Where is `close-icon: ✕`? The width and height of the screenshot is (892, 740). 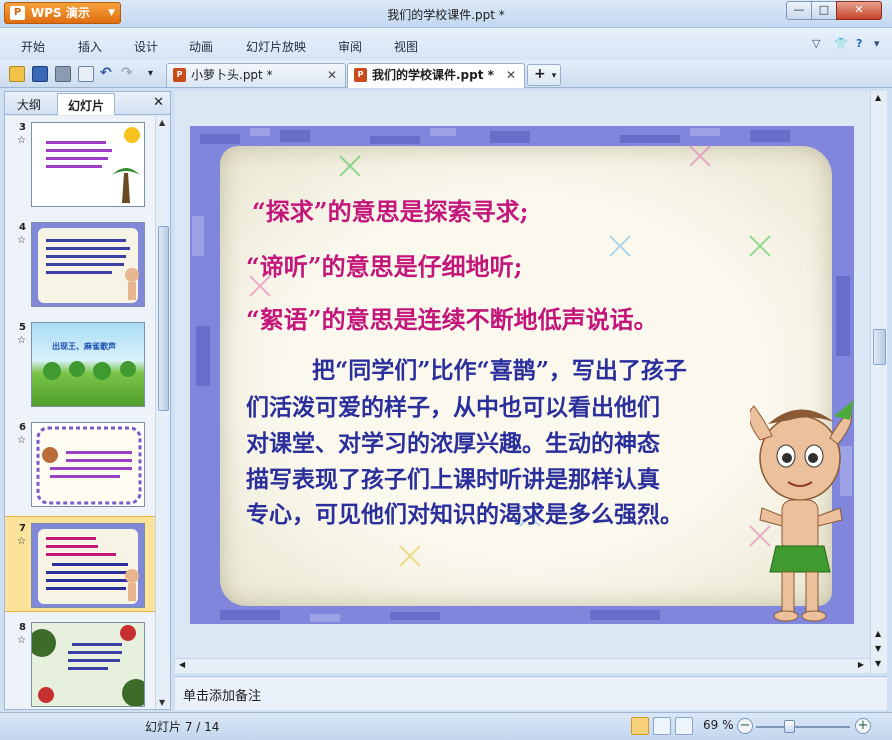 close-icon: ✕ is located at coordinates (859, 9).